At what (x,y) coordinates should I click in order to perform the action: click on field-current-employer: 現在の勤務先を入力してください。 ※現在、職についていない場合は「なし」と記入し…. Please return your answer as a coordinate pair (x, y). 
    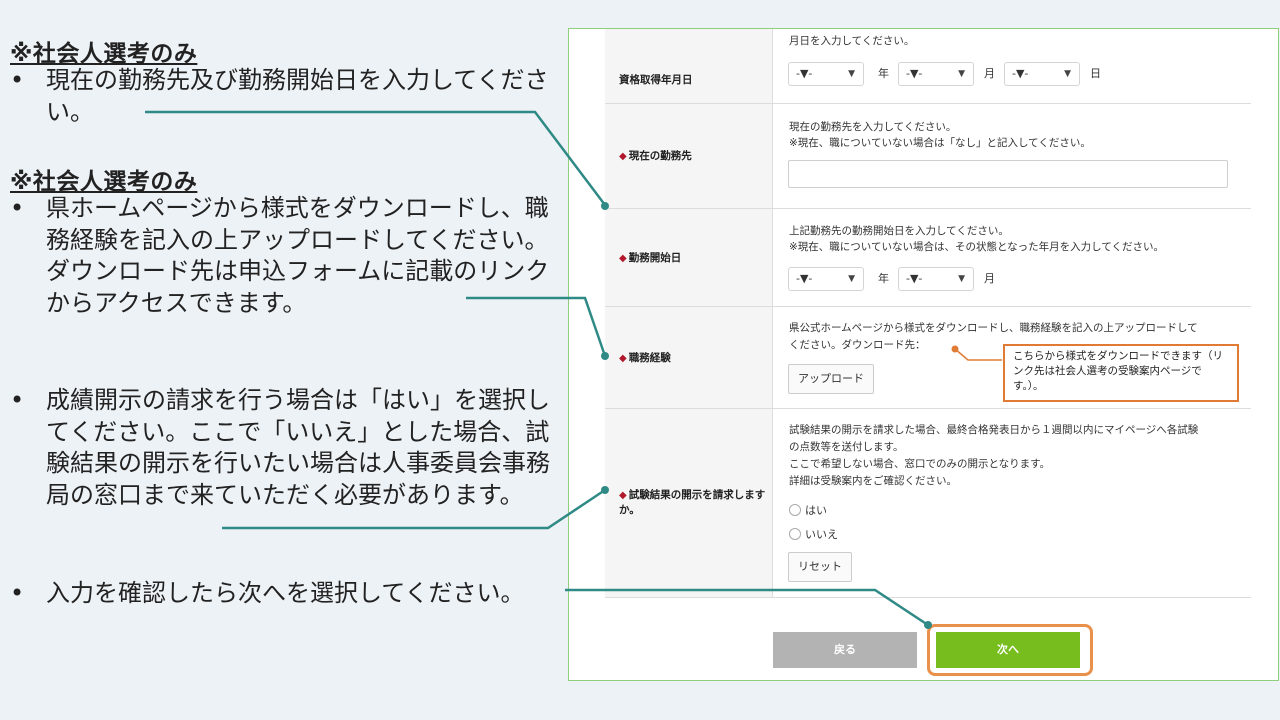
    Looking at the image, I should click on (1012, 156).